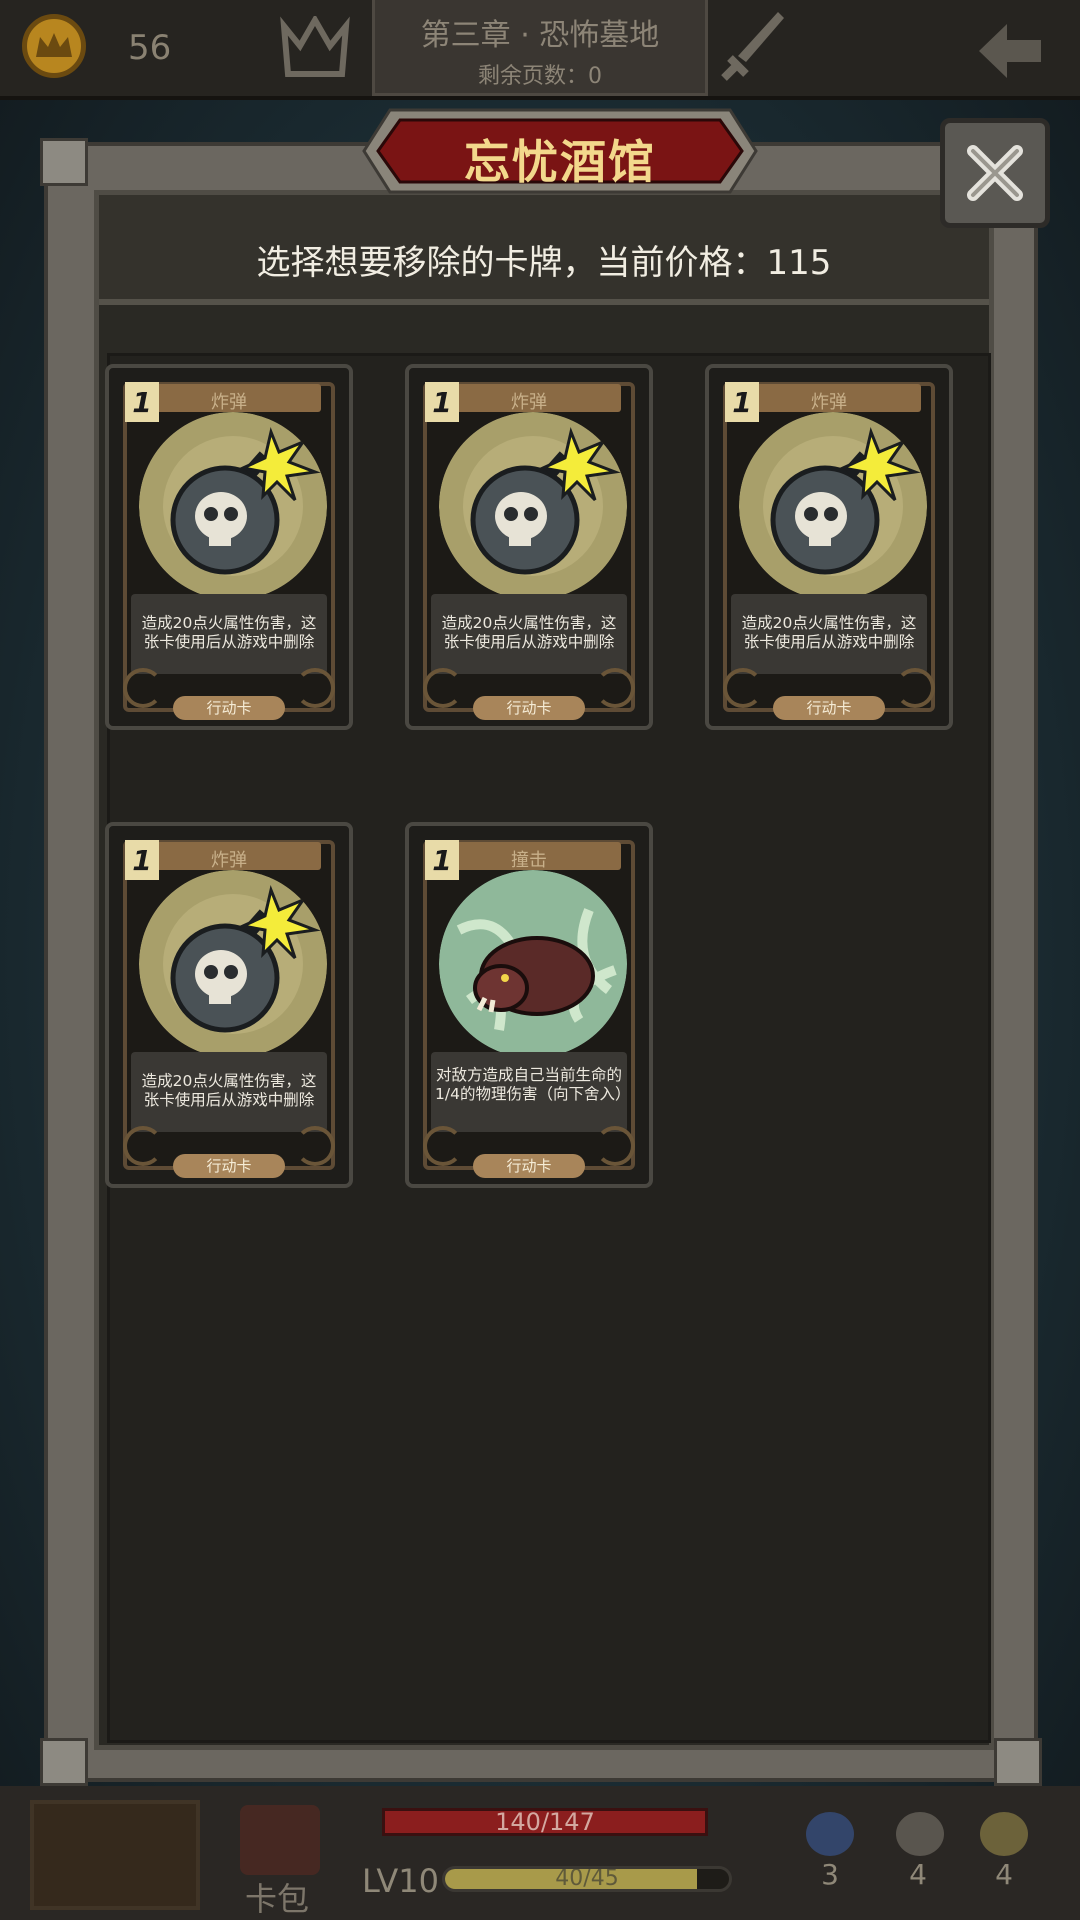 The height and width of the screenshot is (1920, 1080). Describe the element at coordinates (280, 1840) in the screenshot. I see `card-bag-icon` at that location.